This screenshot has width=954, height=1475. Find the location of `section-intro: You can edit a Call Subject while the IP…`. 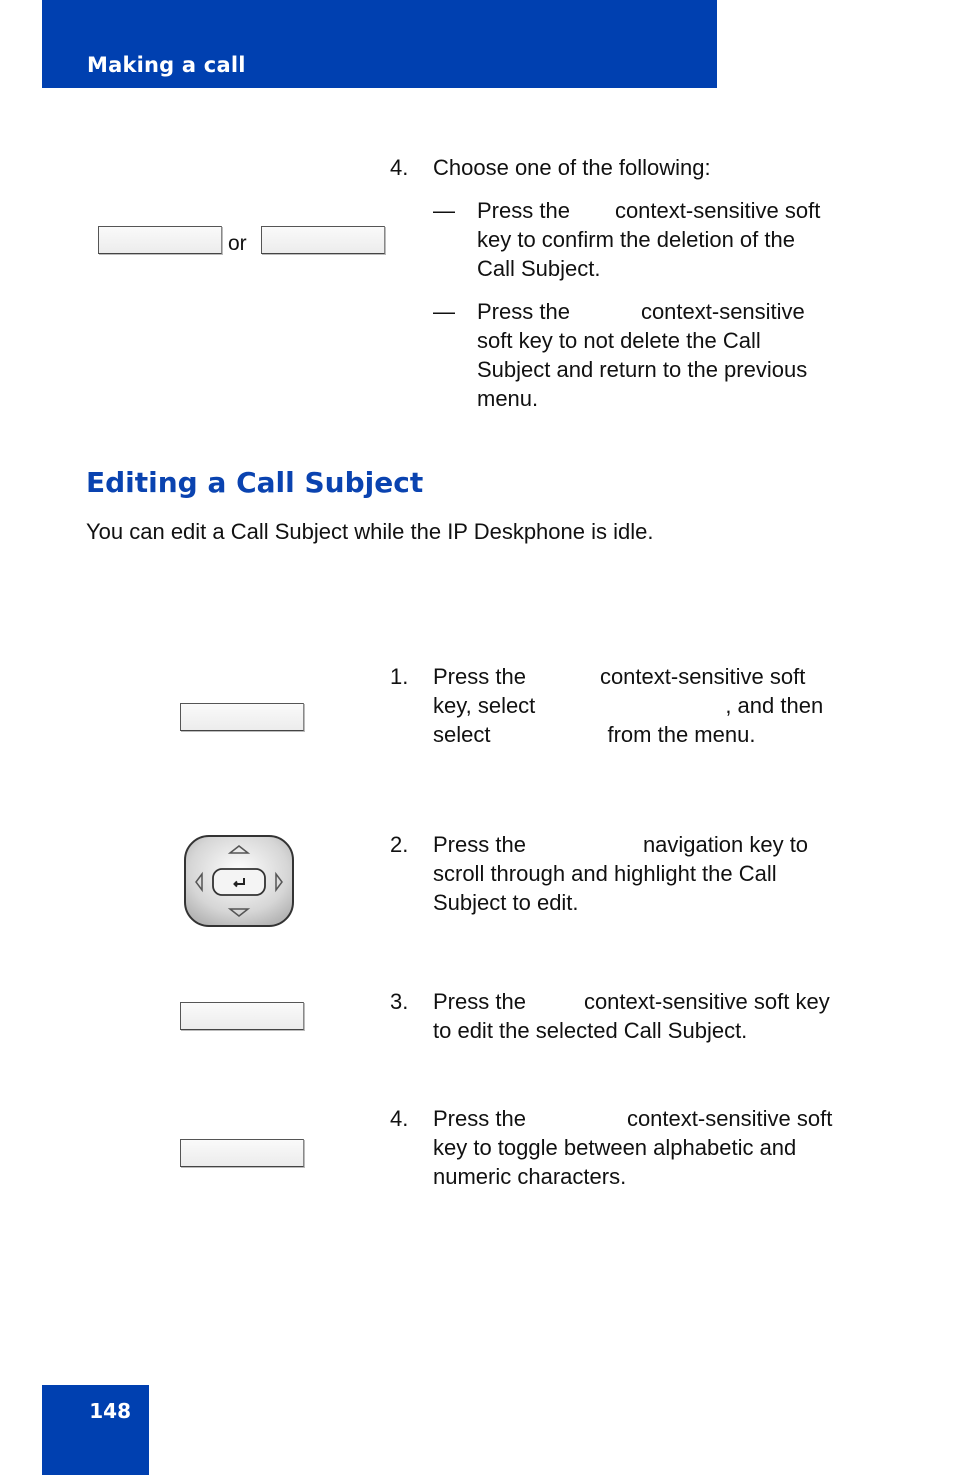

section-intro: You can edit a Call Subject while the IP… is located at coordinates (370, 531).